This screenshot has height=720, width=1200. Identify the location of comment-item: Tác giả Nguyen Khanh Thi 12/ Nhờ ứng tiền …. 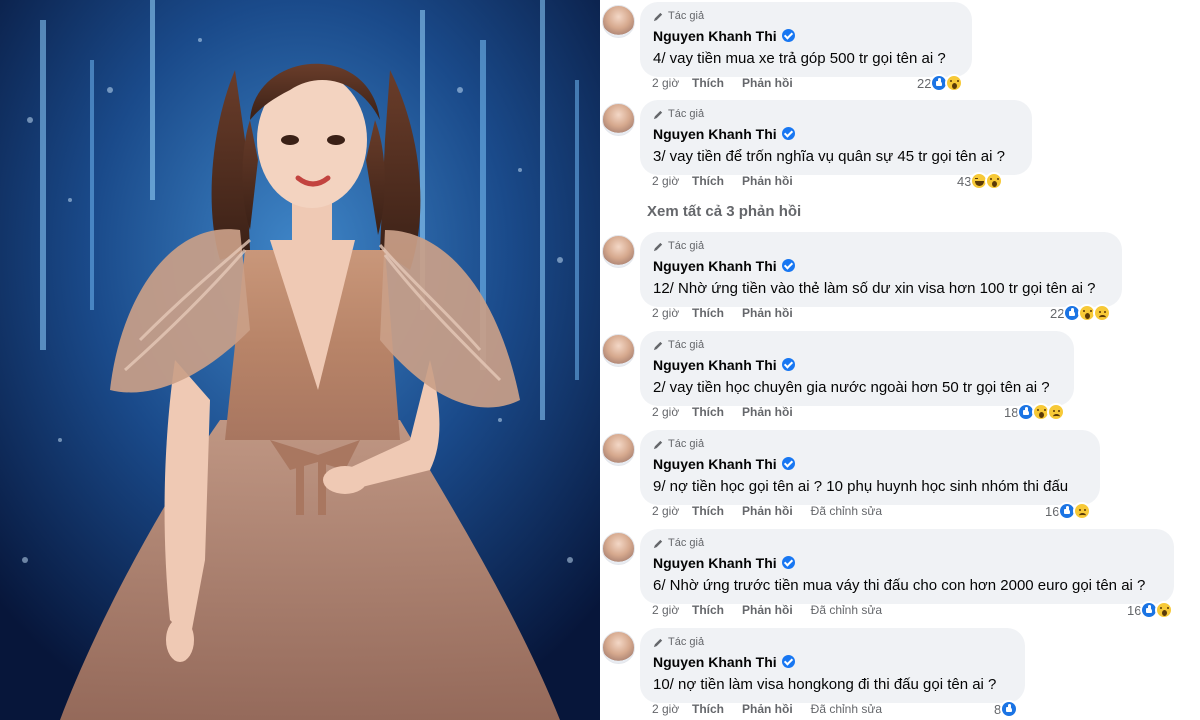
(900, 278).